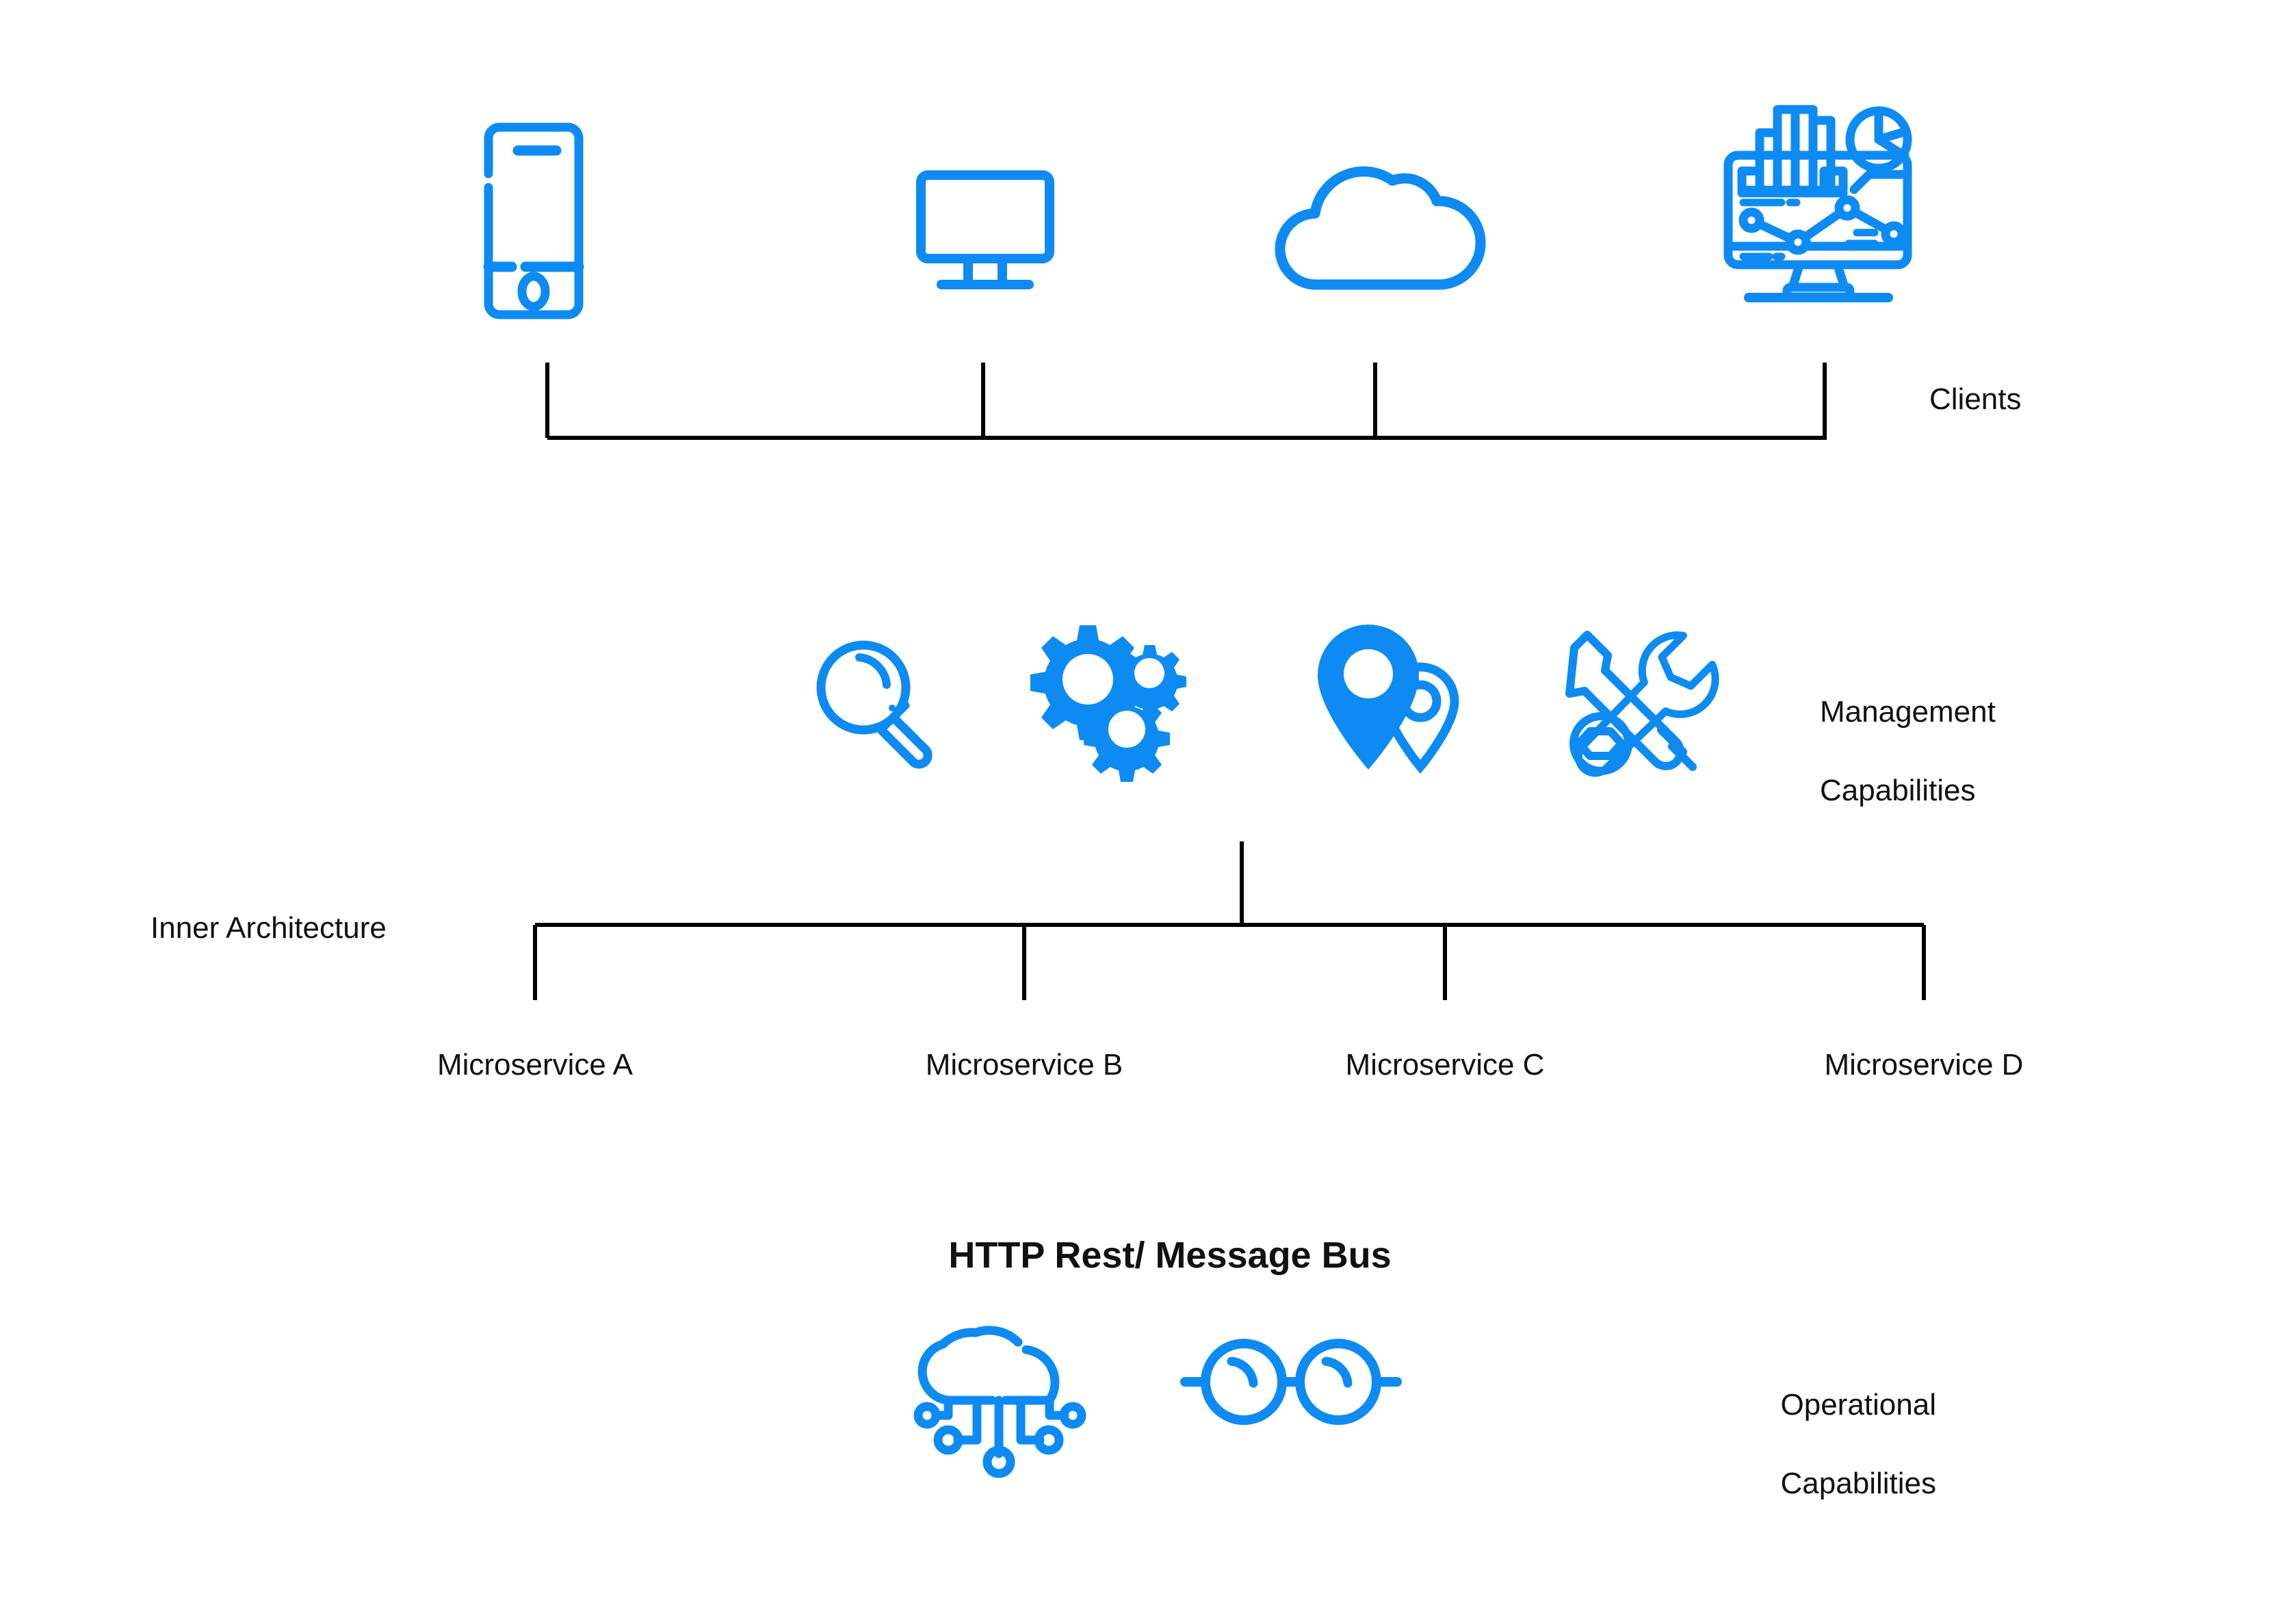 The height and width of the screenshot is (1624, 2281). What do you see at coordinates (1782, 1444) in the screenshot?
I see `operational-capabilities-label: Operational Capabilities` at bounding box center [1782, 1444].